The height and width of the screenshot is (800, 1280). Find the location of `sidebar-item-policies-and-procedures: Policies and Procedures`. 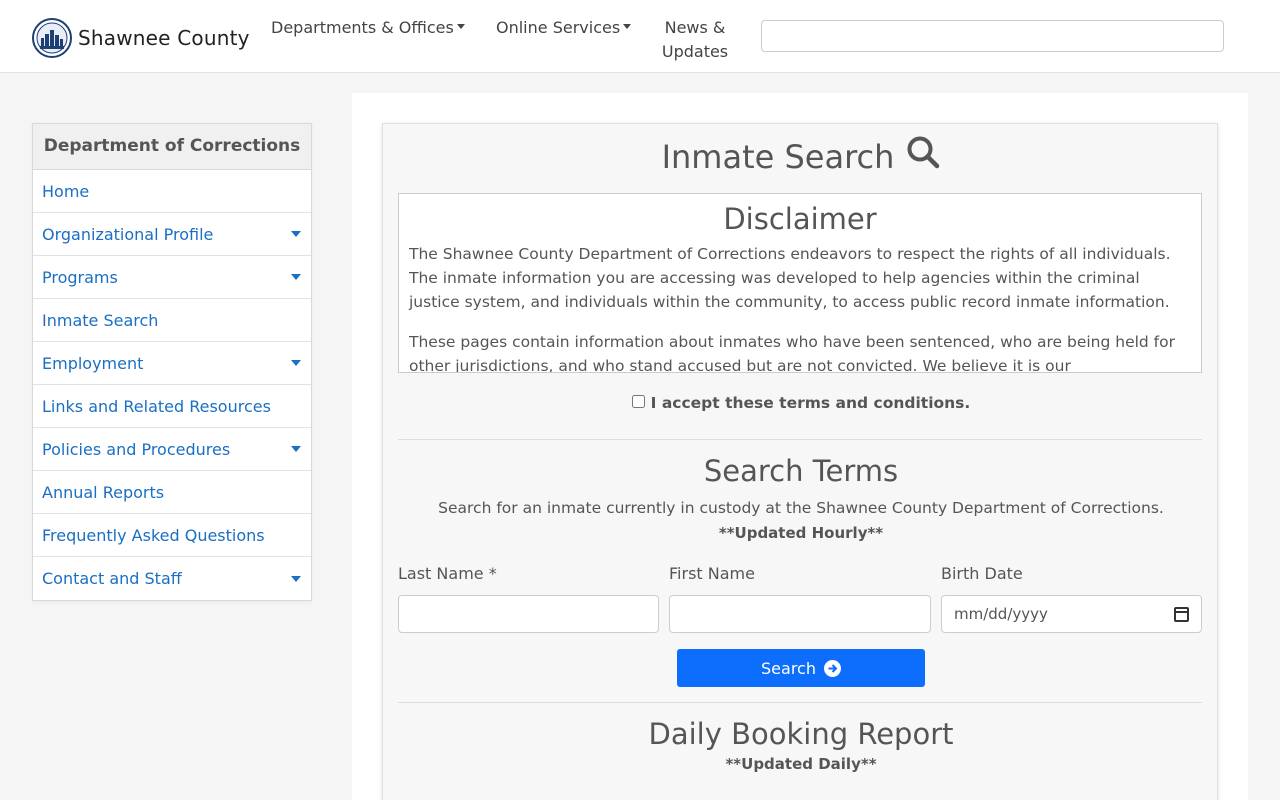

sidebar-item-policies-and-procedures: Policies and Procedures is located at coordinates (172, 449).